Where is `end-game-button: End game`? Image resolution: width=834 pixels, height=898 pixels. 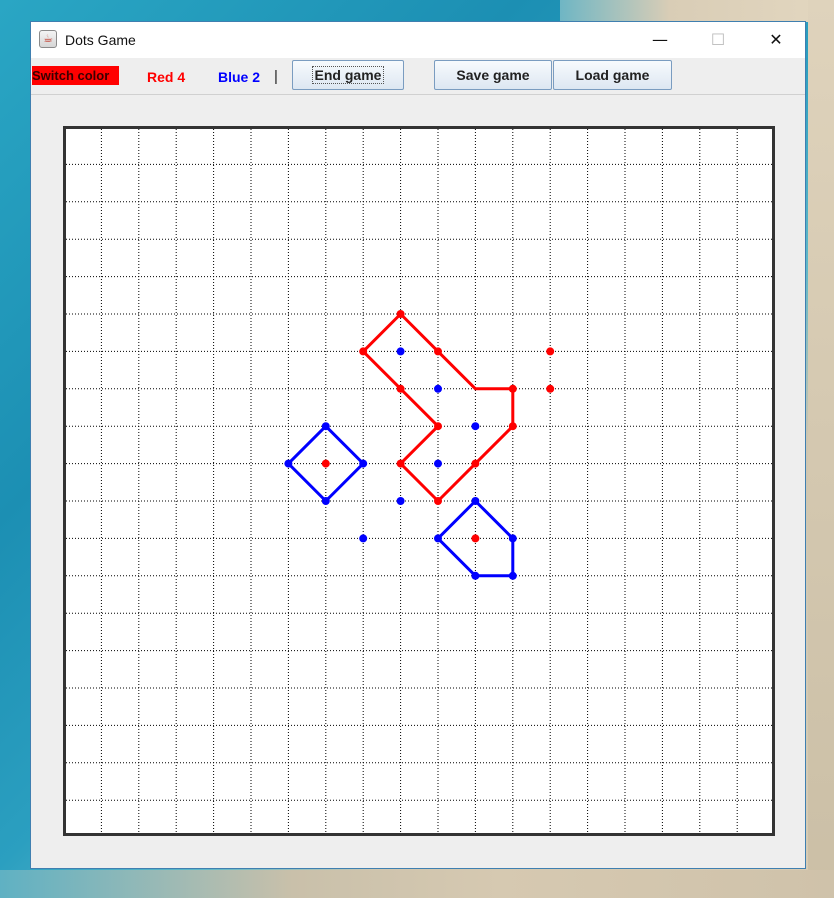
end-game-button: End game is located at coordinates (348, 75).